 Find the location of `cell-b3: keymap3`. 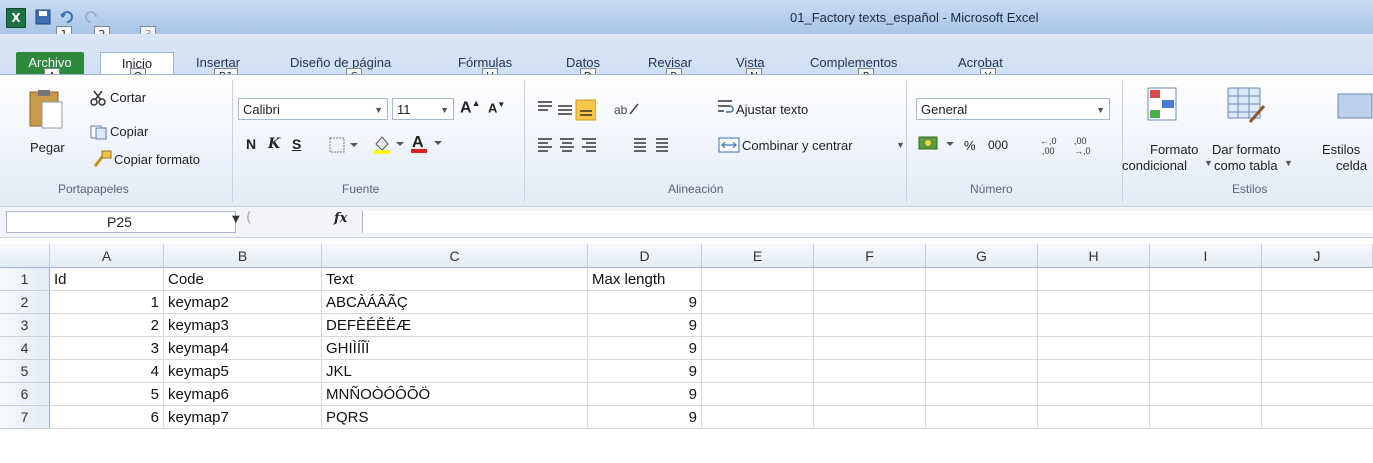

cell-b3: keymap3 is located at coordinates (243, 325).